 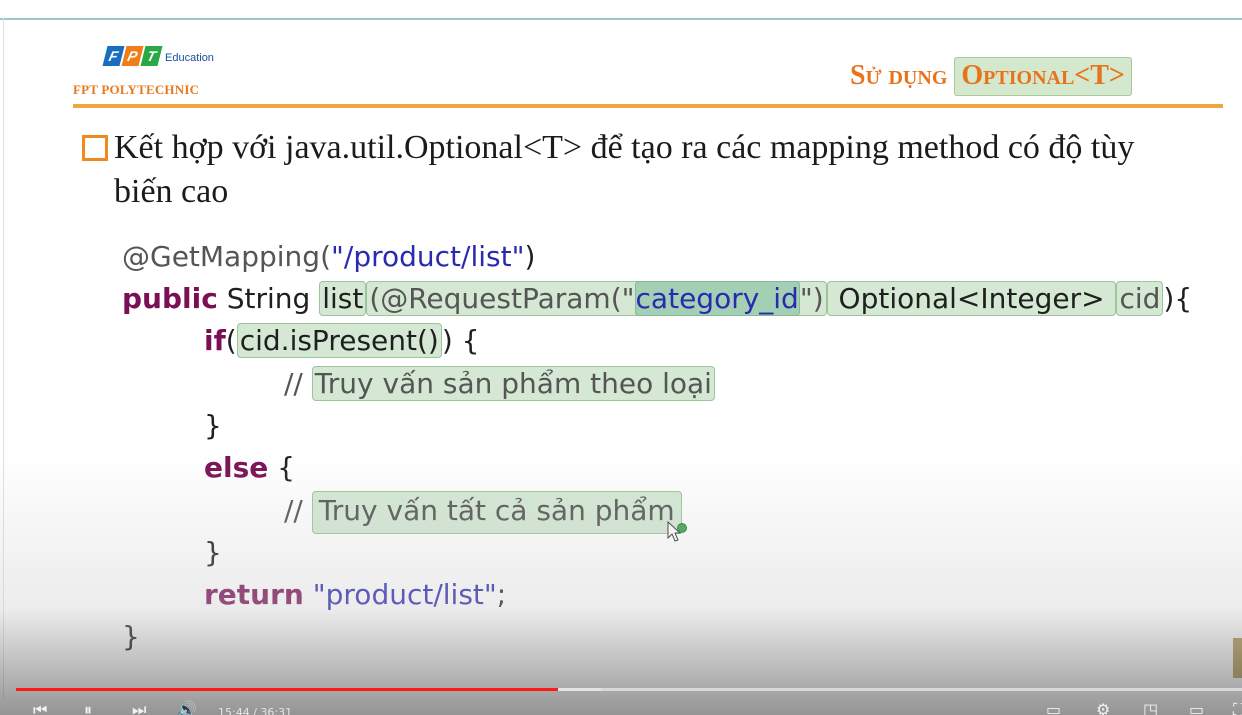 What do you see at coordinates (495, 298) in the screenshot?
I see `code-request-param: (@RequestParam(` at bounding box center [495, 298].